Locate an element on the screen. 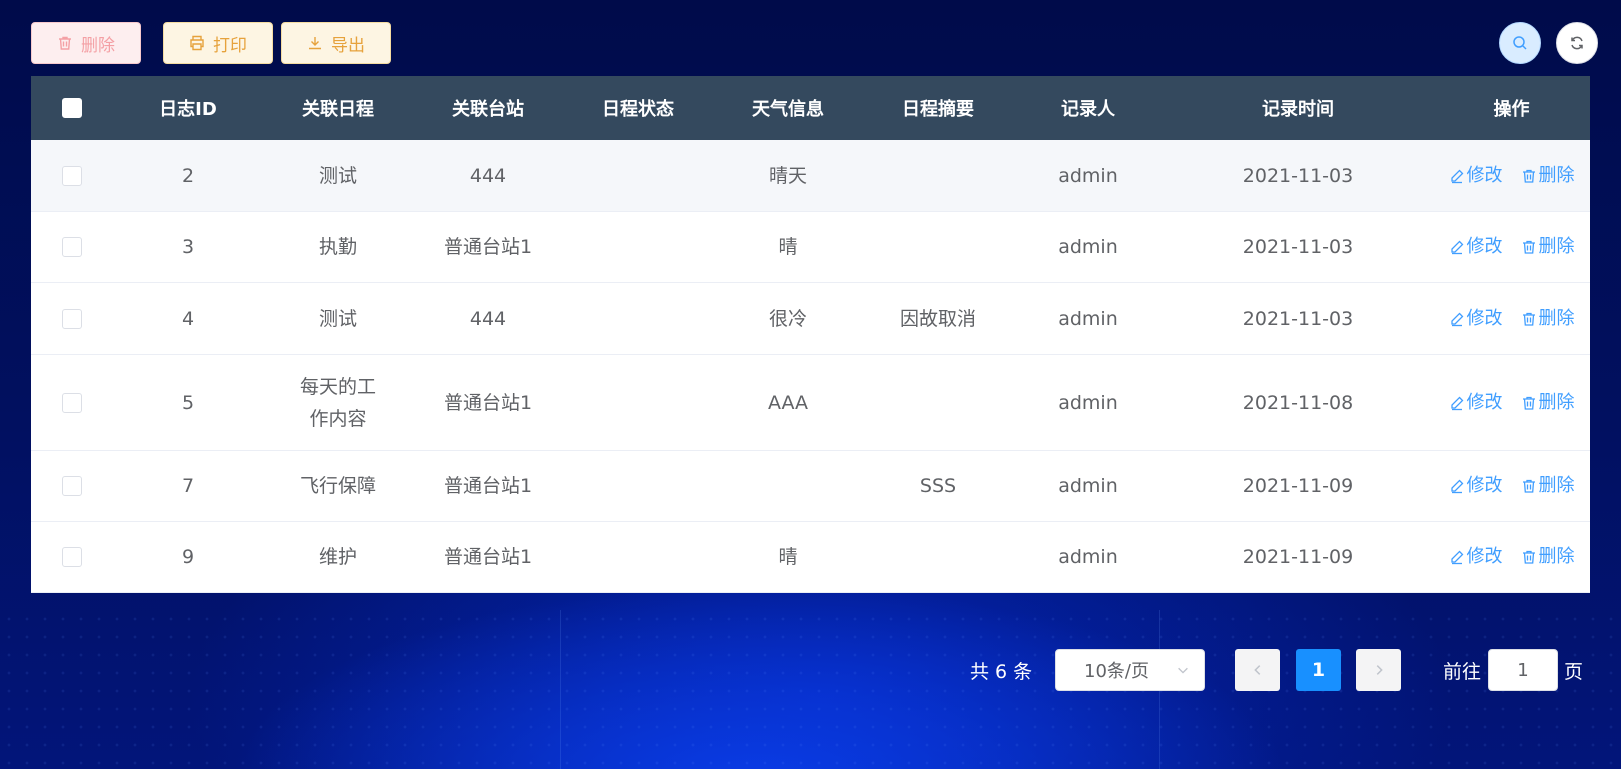  search-toggle-button is located at coordinates (1520, 43).